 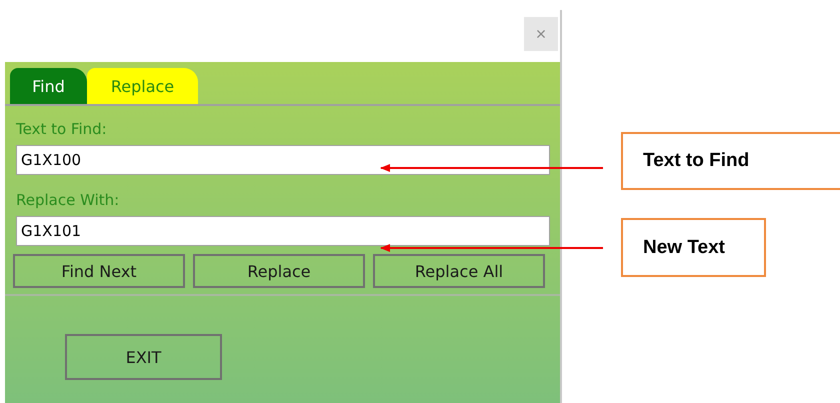 I want to click on action-button: Find Next, so click(x=99, y=271).